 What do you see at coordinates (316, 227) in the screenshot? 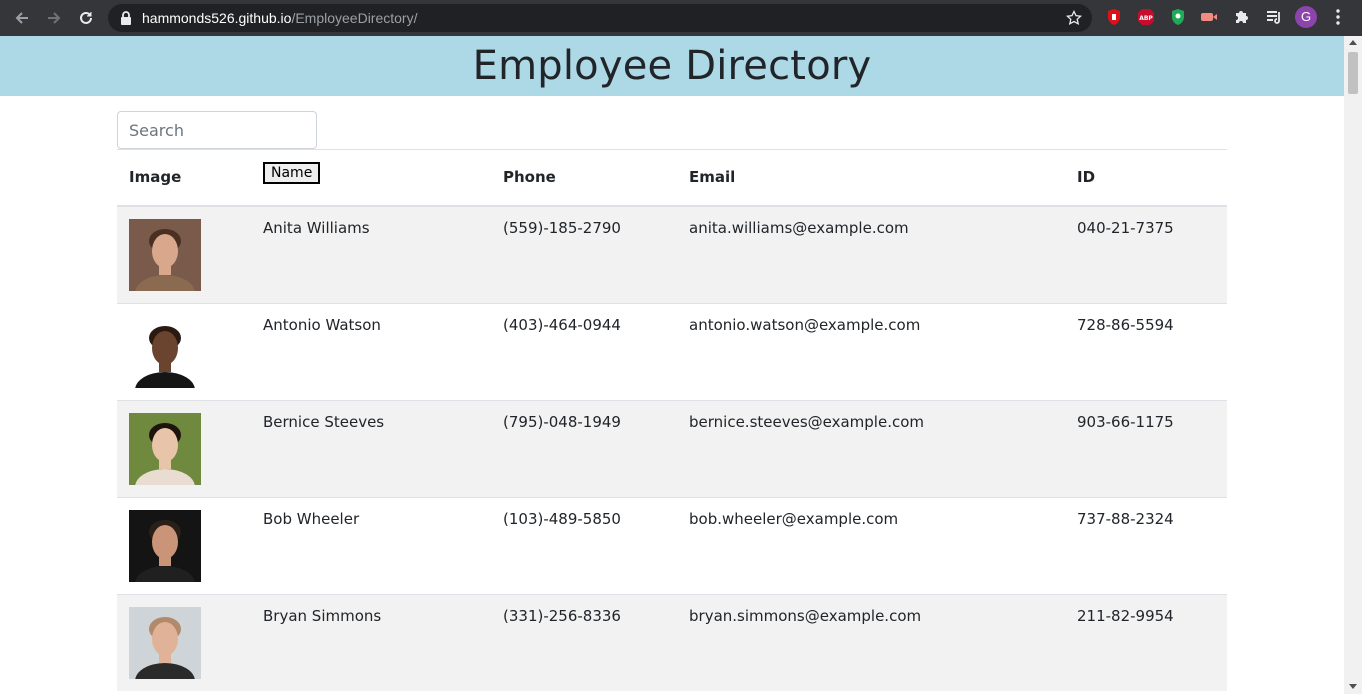
I see `name-cell: Anita Williams` at bounding box center [316, 227].